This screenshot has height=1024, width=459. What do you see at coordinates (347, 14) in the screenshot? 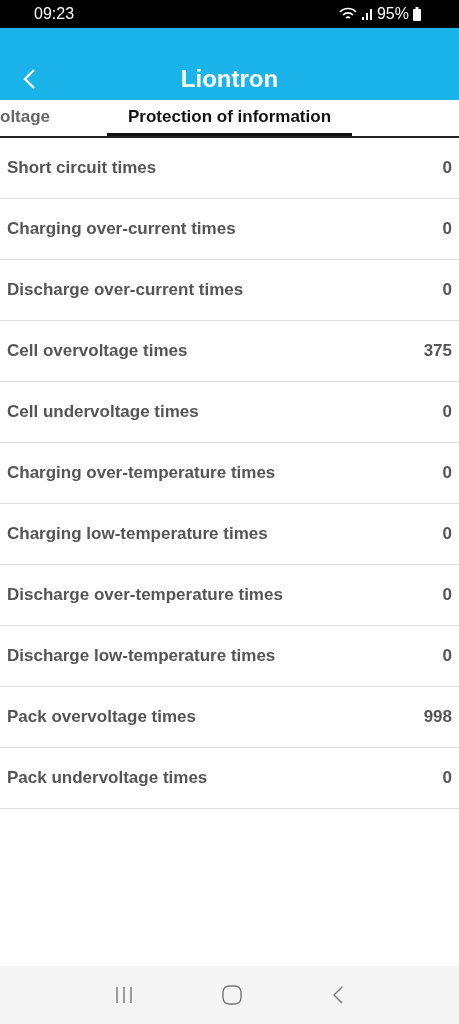
I see `wifi-icon` at bounding box center [347, 14].